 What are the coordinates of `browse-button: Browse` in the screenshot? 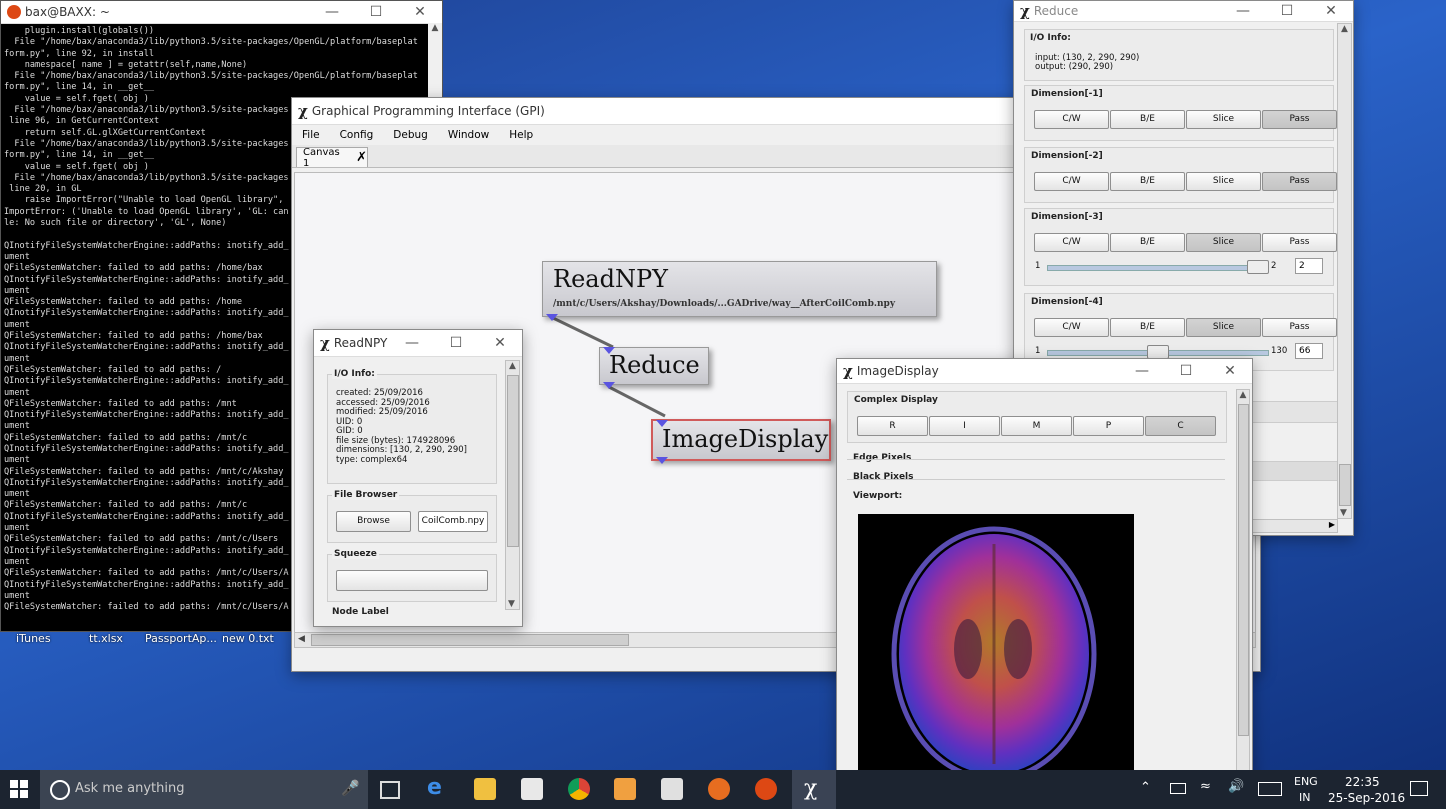 It's located at (373, 521).